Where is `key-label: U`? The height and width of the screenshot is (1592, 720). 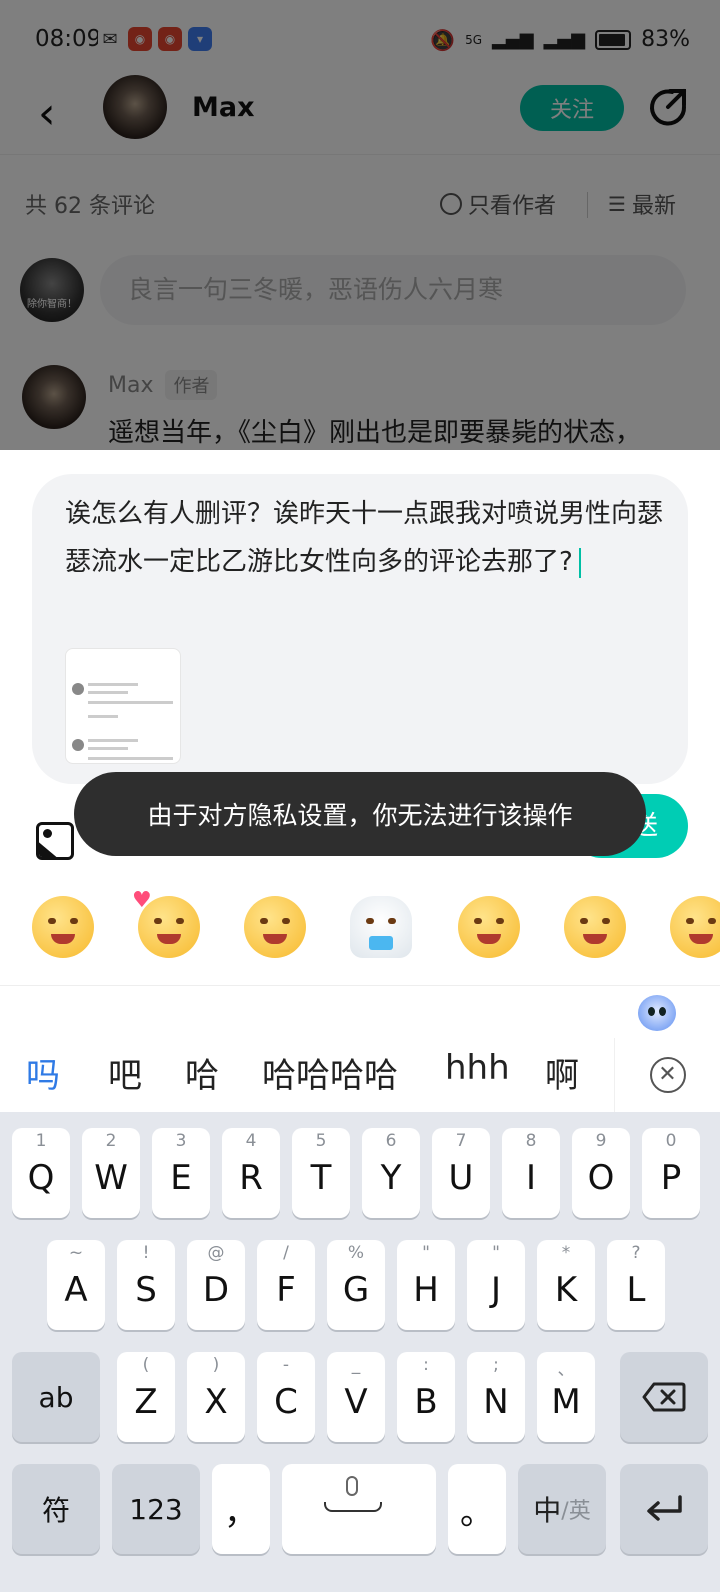
key-label: U is located at coordinates (461, 1178).